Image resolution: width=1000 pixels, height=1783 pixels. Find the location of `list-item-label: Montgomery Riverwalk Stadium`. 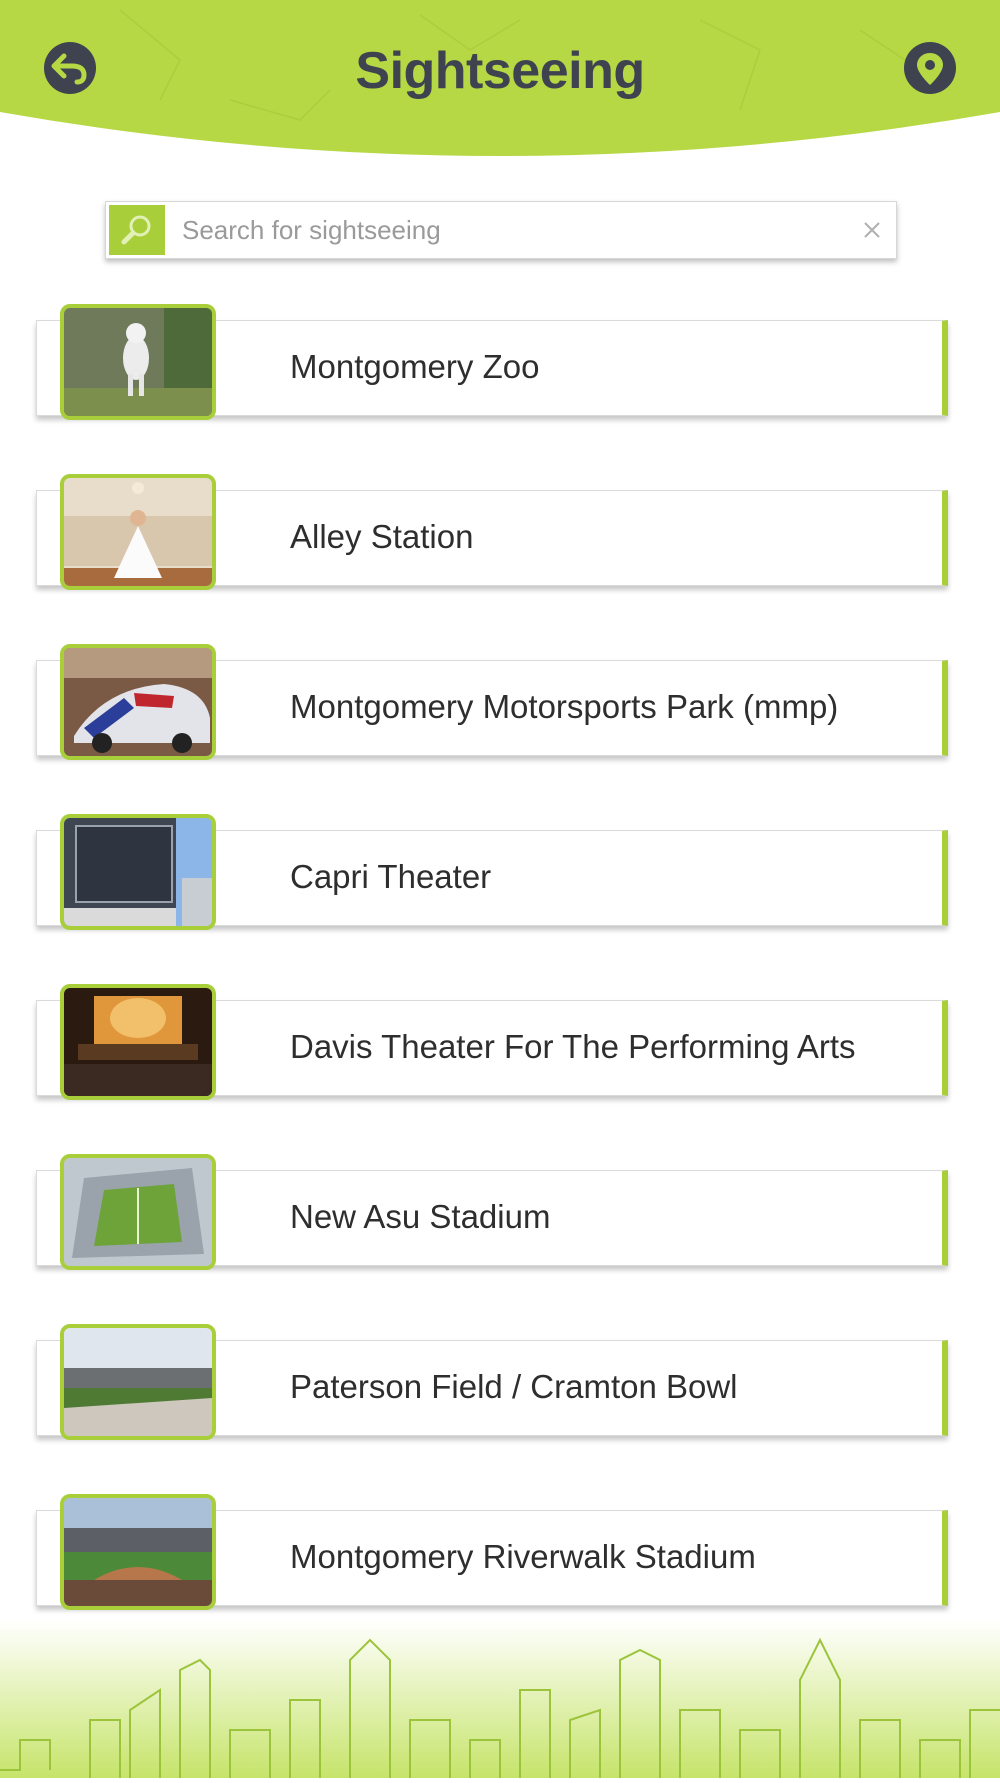

list-item-label: Montgomery Riverwalk Stadium is located at coordinates (523, 1556).